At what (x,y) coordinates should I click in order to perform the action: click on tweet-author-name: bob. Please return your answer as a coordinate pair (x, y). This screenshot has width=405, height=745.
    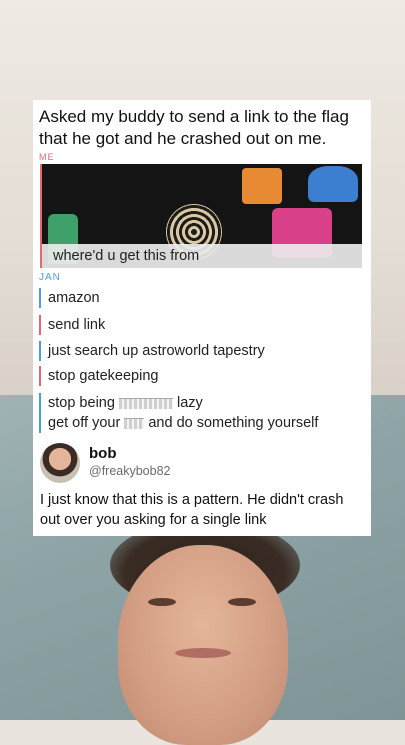
    Looking at the image, I should click on (103, 453).